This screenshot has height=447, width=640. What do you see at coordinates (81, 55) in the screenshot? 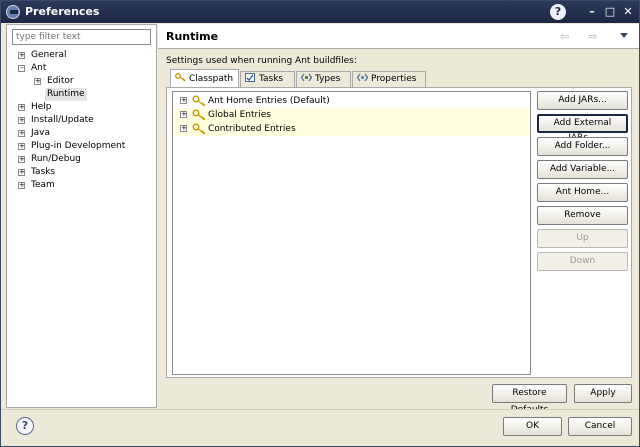
I see `tree-item-general: + General` at bounding box center [81, 55].